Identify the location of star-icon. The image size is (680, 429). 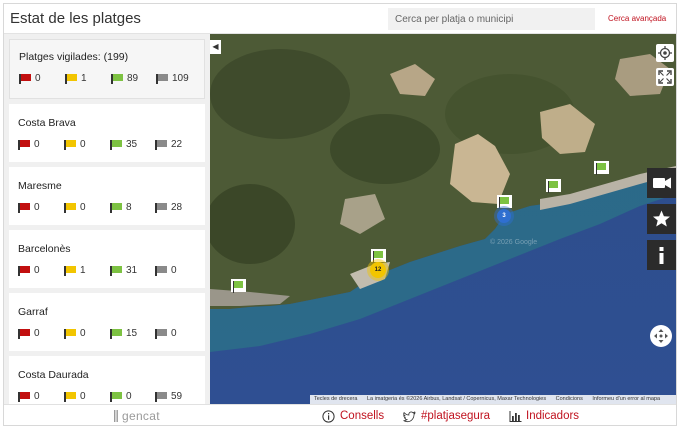
(661, 218).